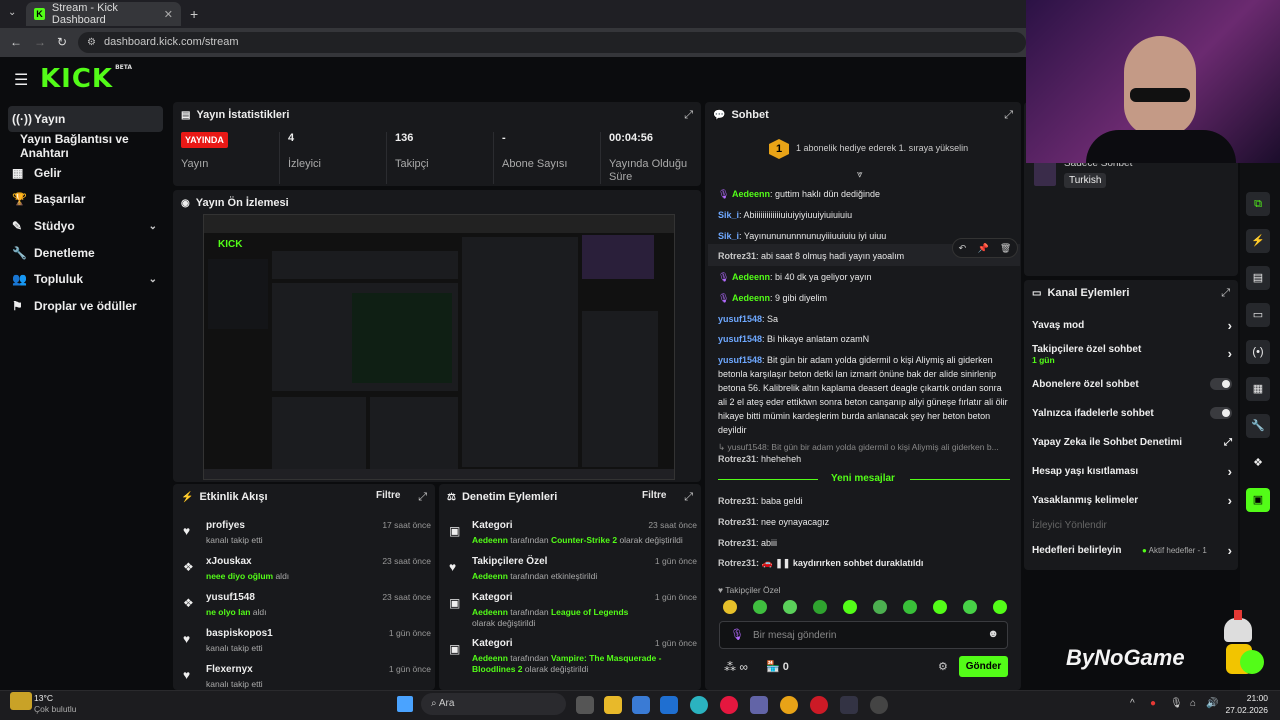 Image resolution: width=1280 pixels, height=720 pixels. I want to click on points-icon: ⁂ ∞, so click(736, 667).